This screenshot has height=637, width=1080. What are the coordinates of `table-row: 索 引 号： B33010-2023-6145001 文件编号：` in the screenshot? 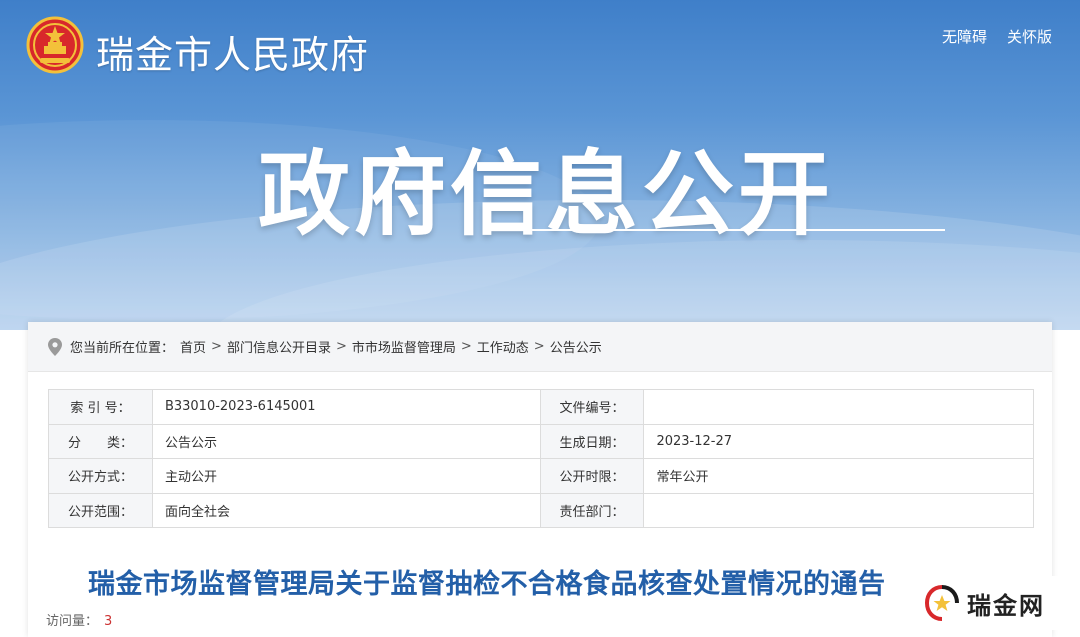 It's located at (541, 407).